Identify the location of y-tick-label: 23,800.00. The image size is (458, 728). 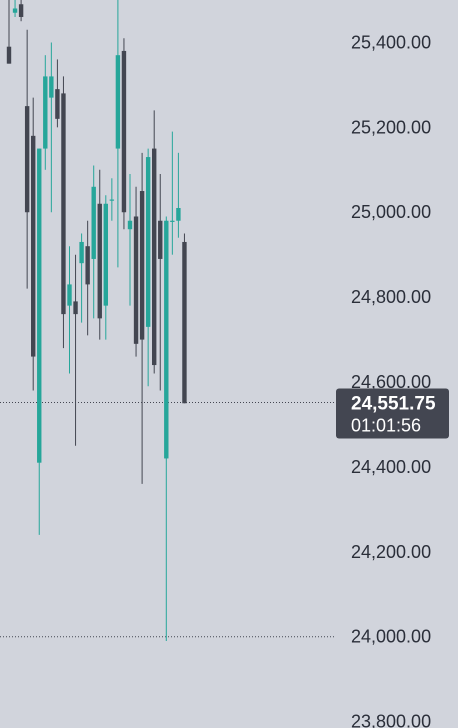
(391, 720).